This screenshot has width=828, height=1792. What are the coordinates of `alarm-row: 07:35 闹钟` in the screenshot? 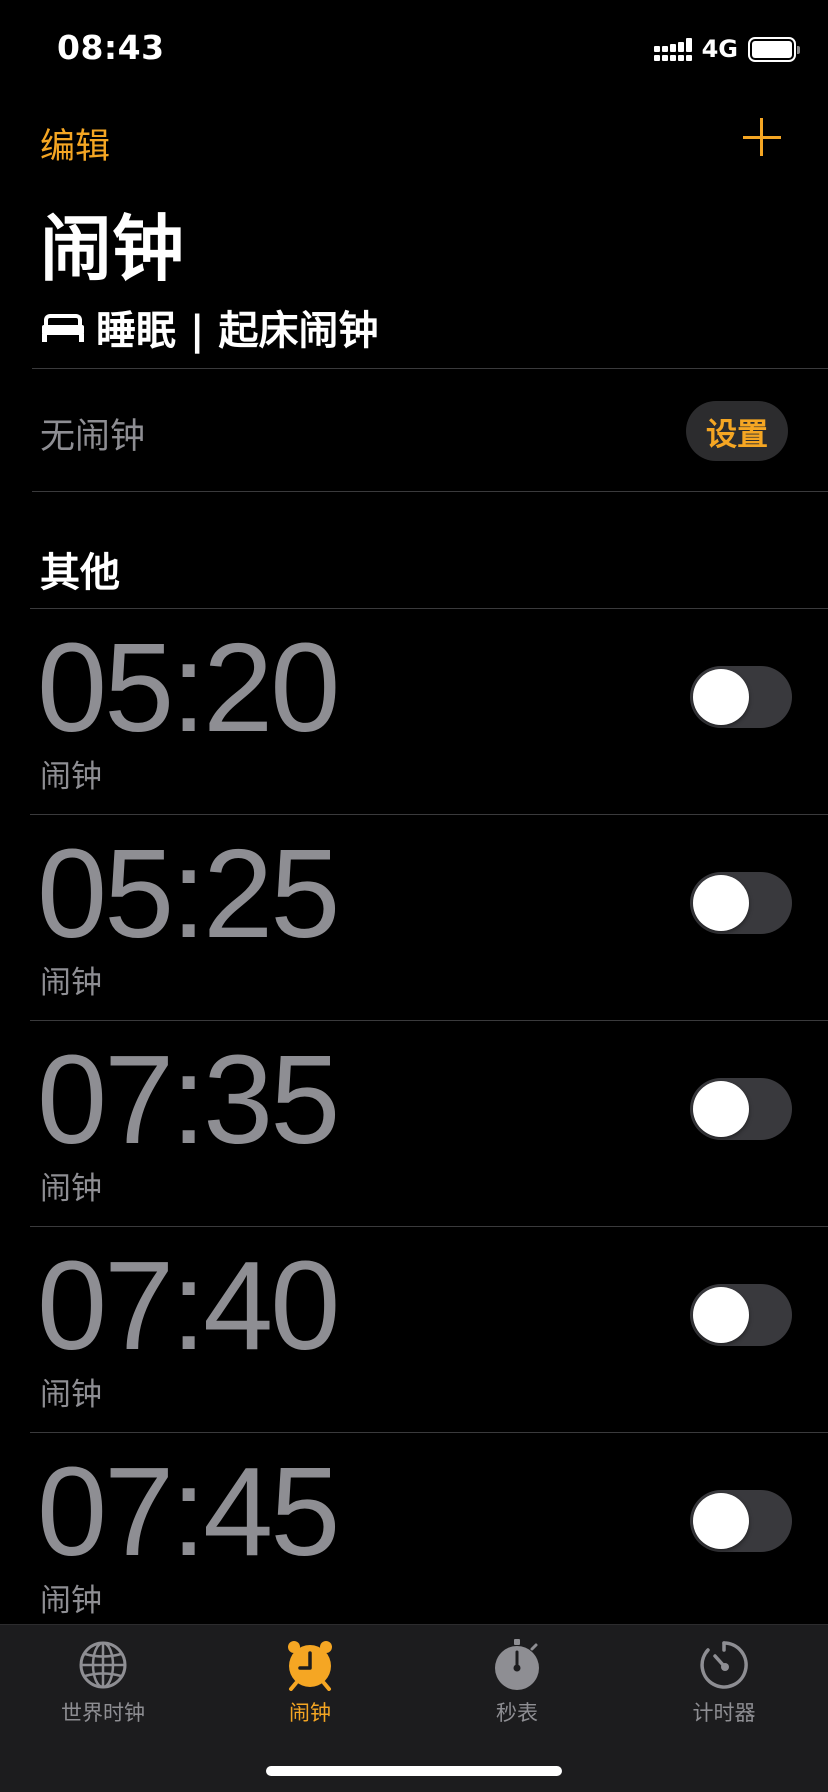 It's located at (414, 1123).